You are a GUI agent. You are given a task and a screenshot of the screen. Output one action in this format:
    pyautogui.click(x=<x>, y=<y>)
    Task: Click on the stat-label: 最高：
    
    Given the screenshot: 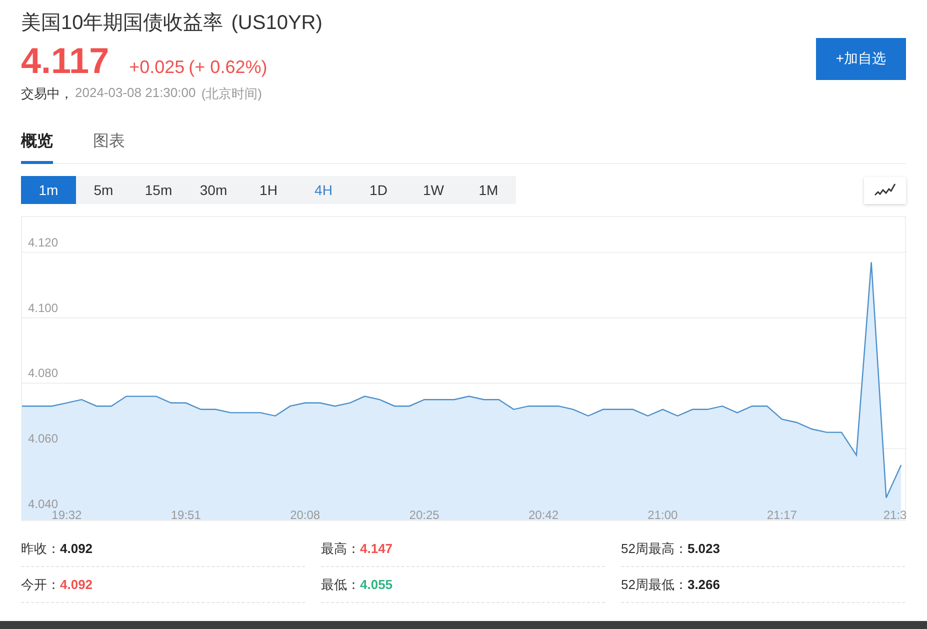 What is the action you would take?
    pyautogui.click(x=340, y=549)
    